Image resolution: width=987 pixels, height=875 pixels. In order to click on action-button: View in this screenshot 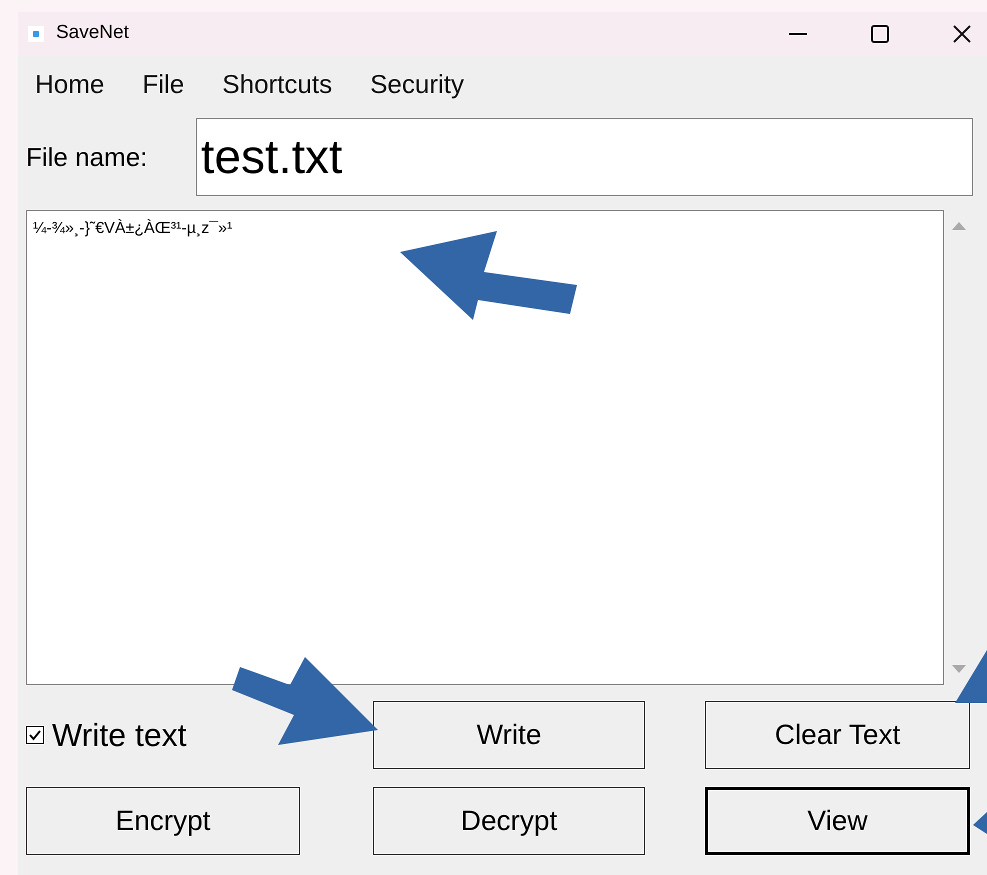, I will do `click(837, 821)`.